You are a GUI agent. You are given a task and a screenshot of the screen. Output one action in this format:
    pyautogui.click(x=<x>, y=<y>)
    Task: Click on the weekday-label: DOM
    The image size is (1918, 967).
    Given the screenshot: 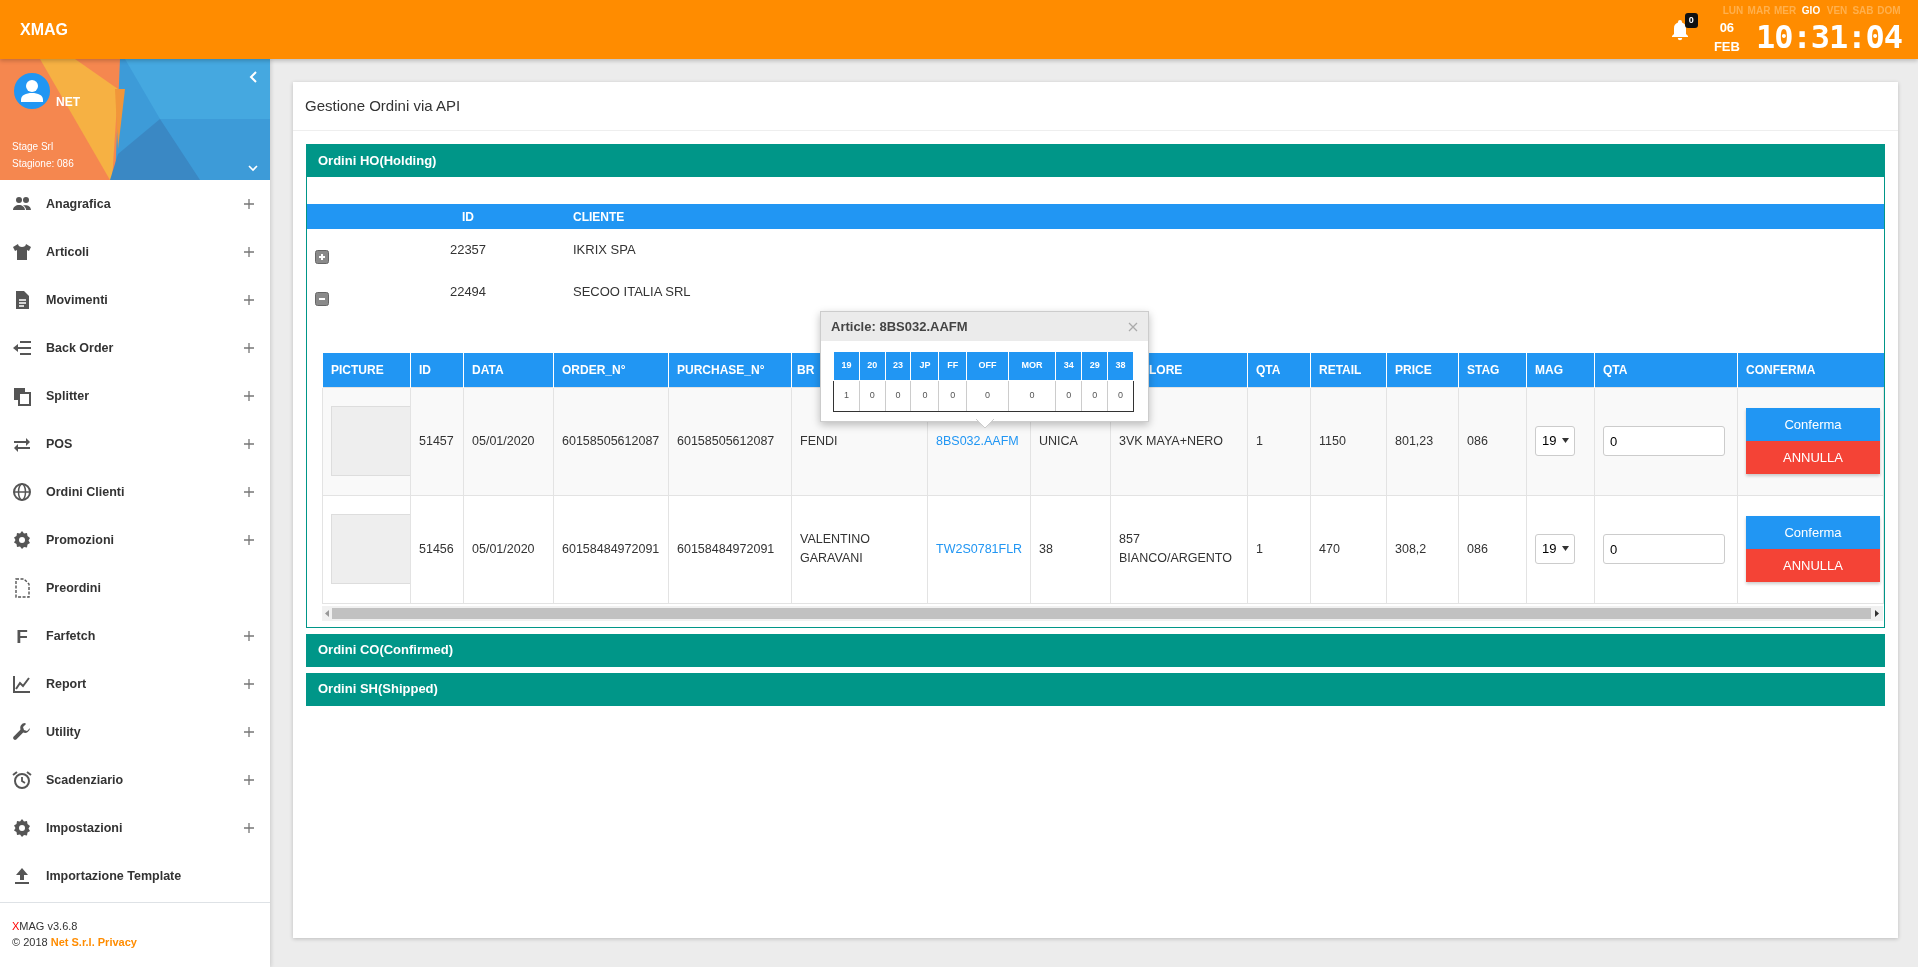 What is the action you would take?
    pyautogui.click(x=1889, y=10)
    